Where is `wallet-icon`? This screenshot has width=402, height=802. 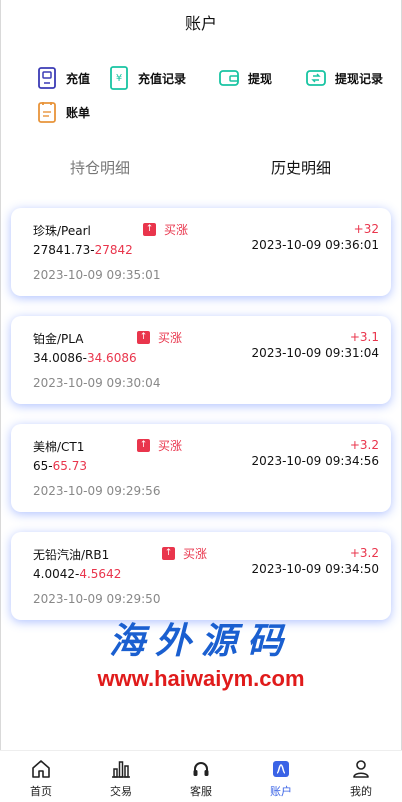 wallet-icon is located at coordinates (229, 78).